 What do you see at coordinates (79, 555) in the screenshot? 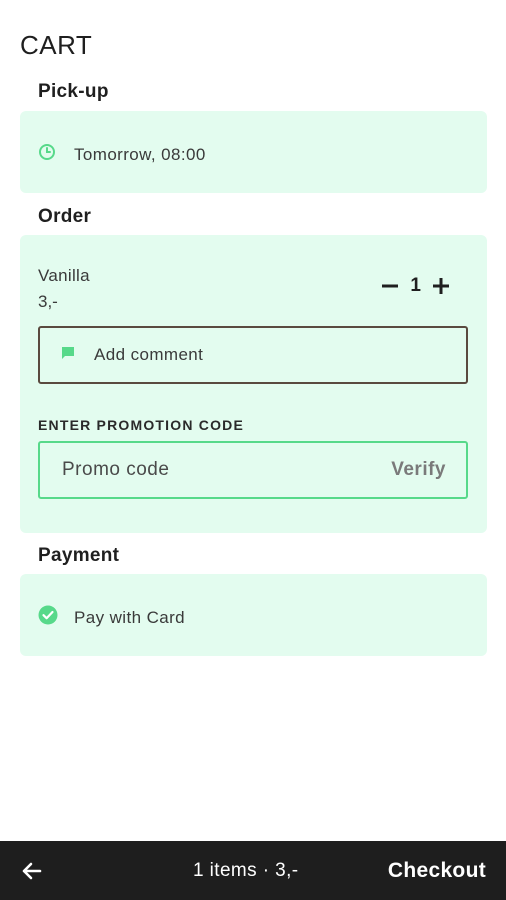
I see `payment-section-title: Payment` at bounding box center [79, 555].